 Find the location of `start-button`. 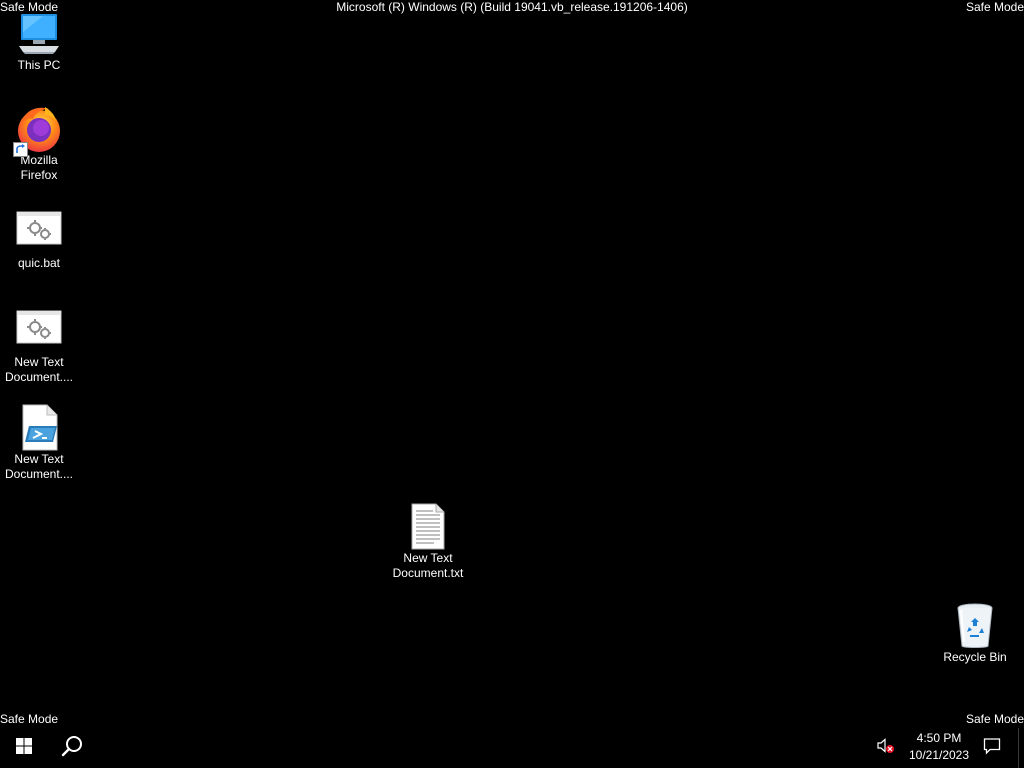

start-button is located at coordinates (24, 748).